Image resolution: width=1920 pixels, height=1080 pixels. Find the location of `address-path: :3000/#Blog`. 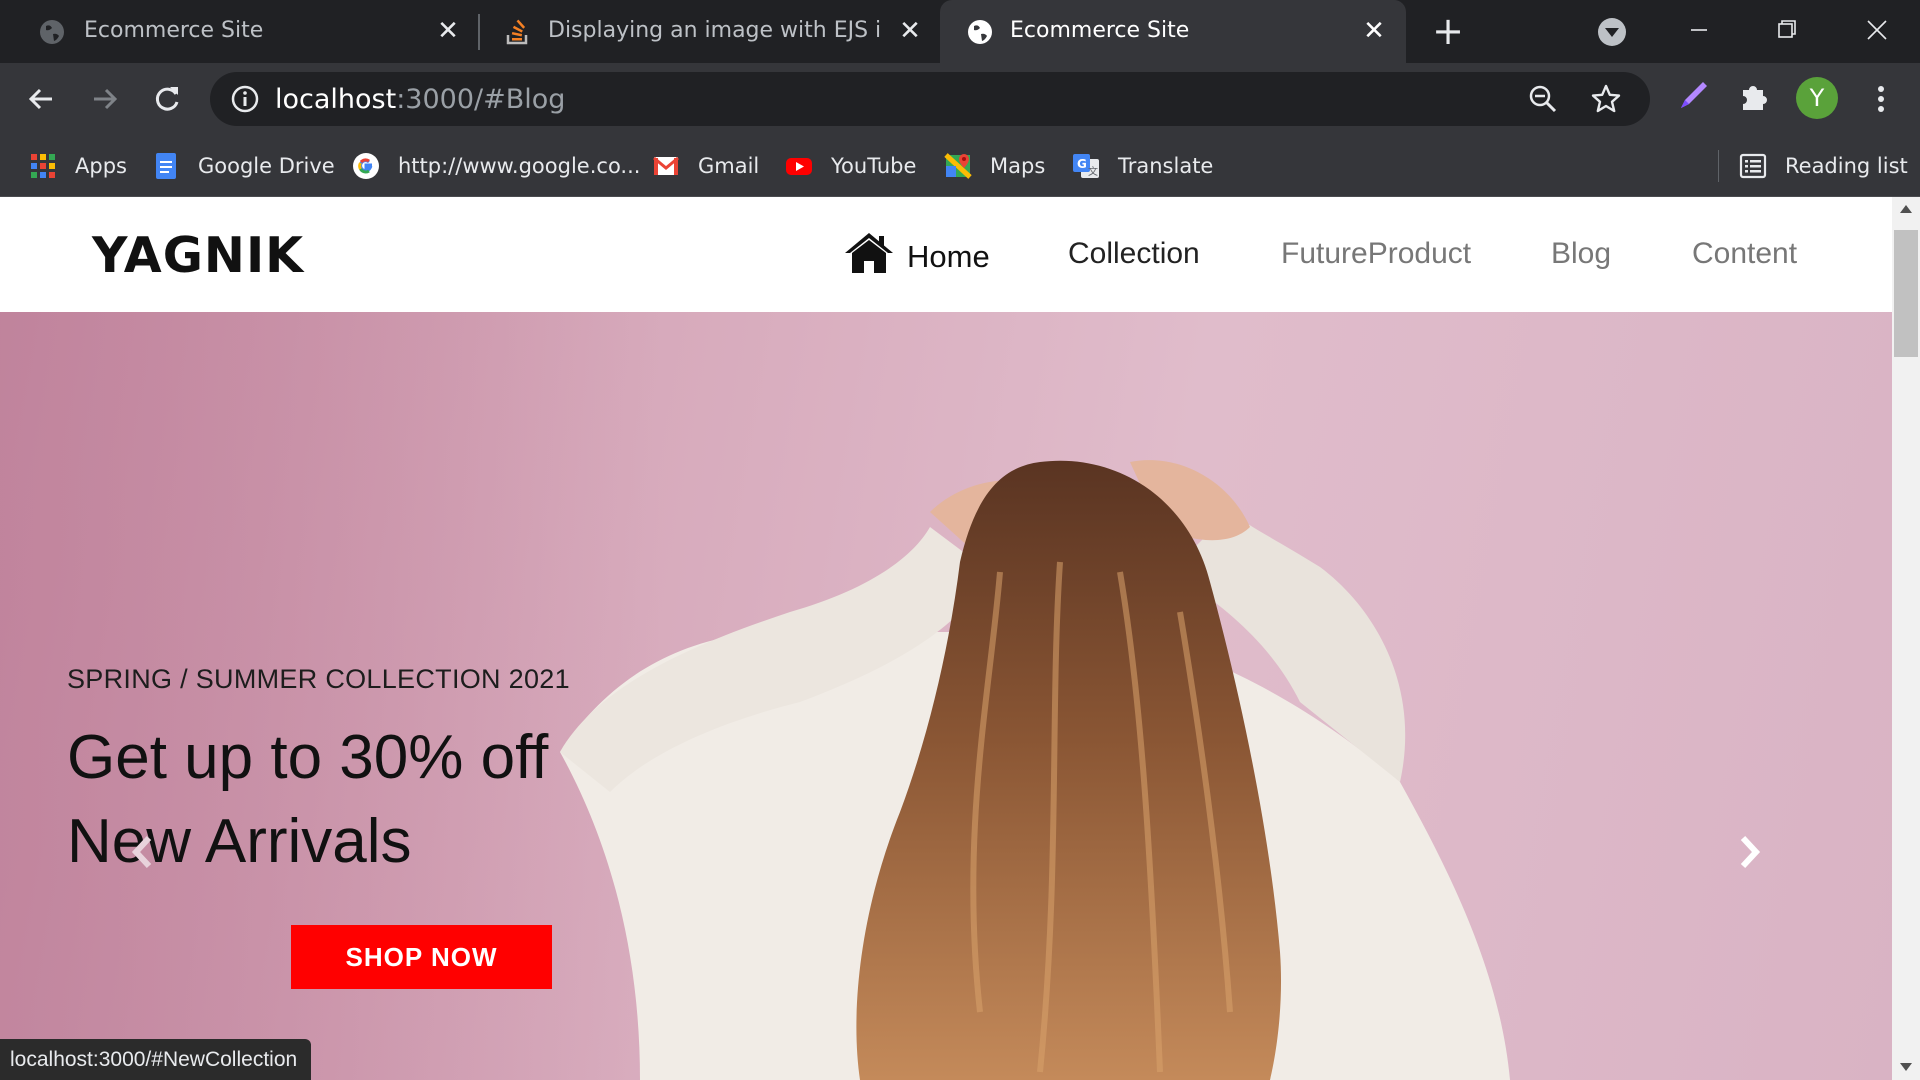

address-path: :3000/#Blog is located at coordinates (481, 99).